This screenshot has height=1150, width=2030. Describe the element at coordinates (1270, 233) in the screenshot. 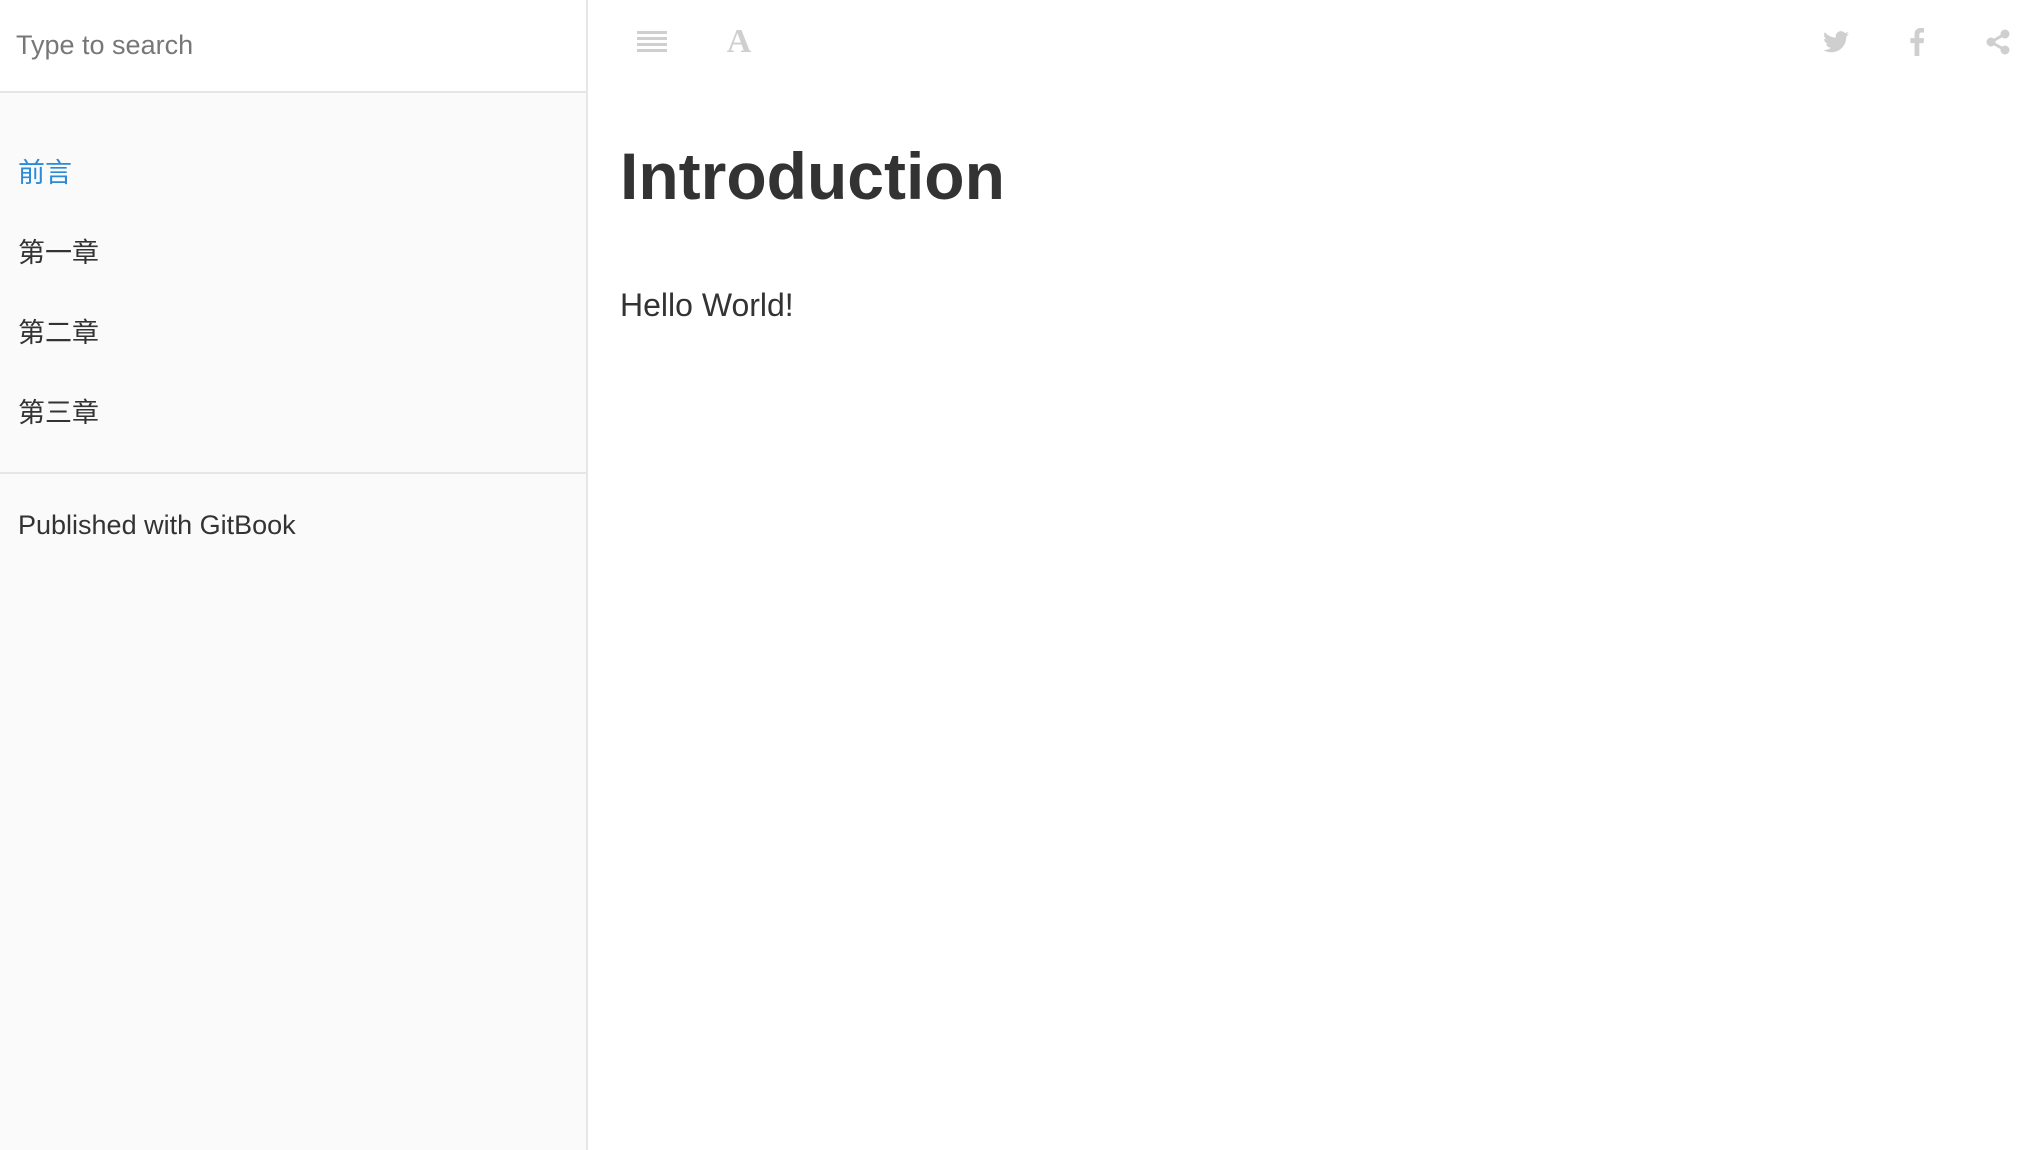

I see `page-content: Introduction Hello World!` at that location.